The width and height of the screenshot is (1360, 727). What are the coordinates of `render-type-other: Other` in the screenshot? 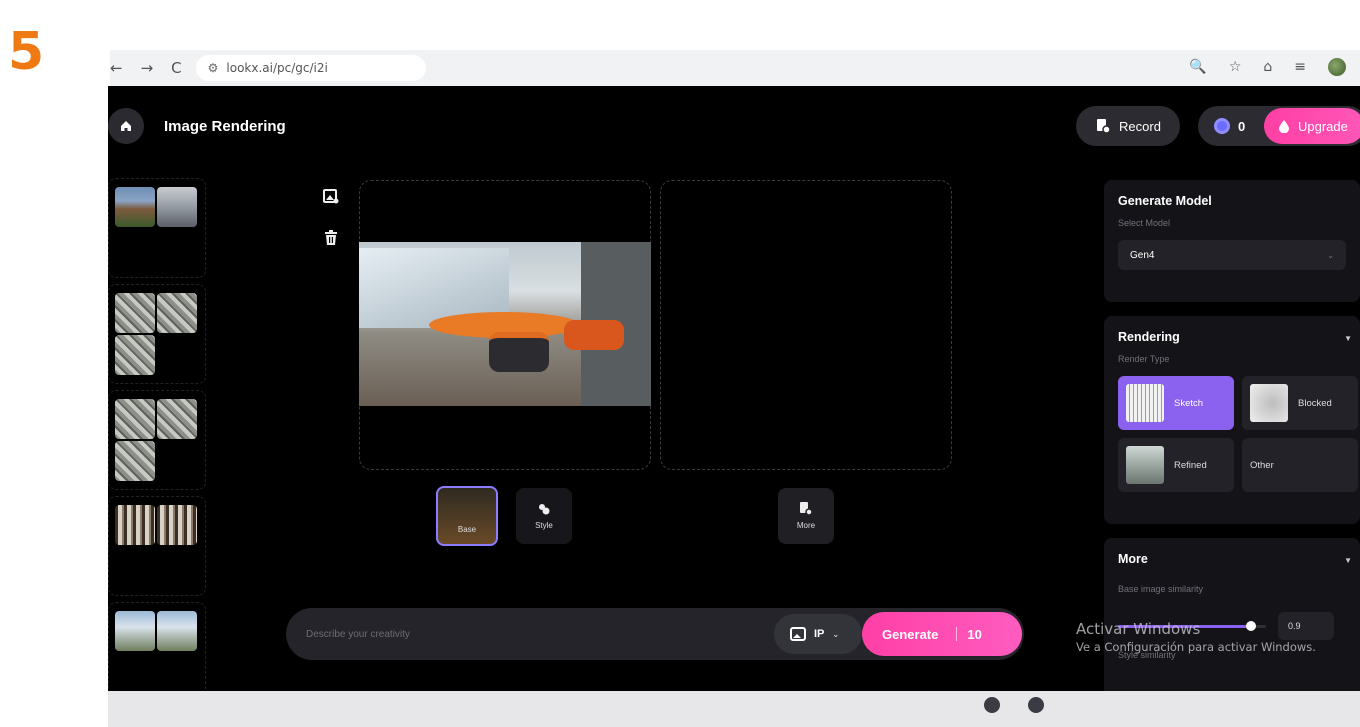 It's located at (1300, 465).